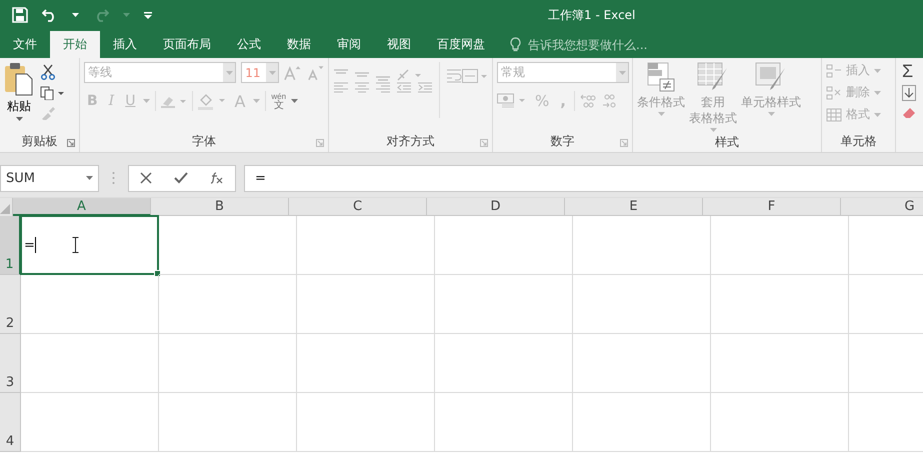 This screenshot has width=923, height=455. I want to click on increase-font-size-icon, so click(293, 72).